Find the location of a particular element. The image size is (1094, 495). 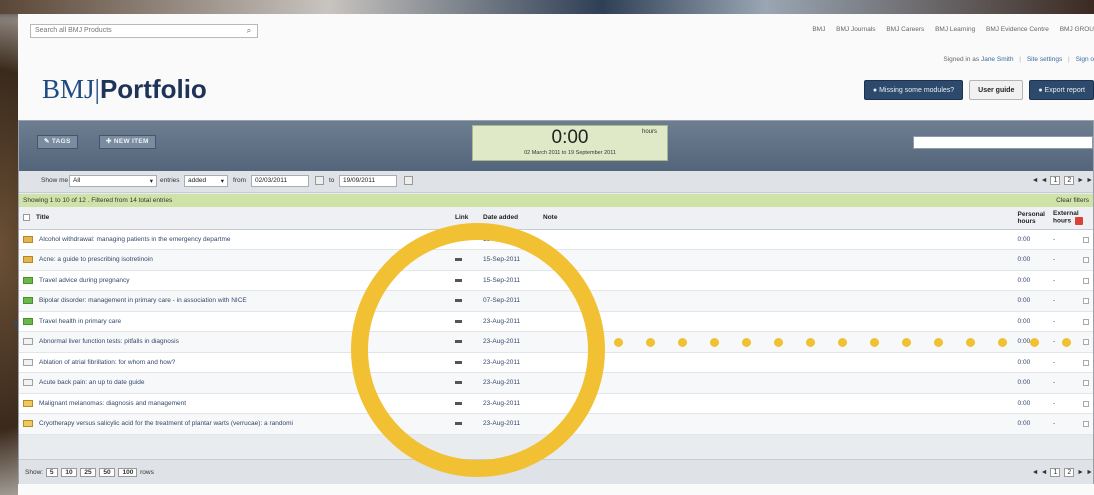

rows-option-50: 50 is located at coordinates (107, 472).